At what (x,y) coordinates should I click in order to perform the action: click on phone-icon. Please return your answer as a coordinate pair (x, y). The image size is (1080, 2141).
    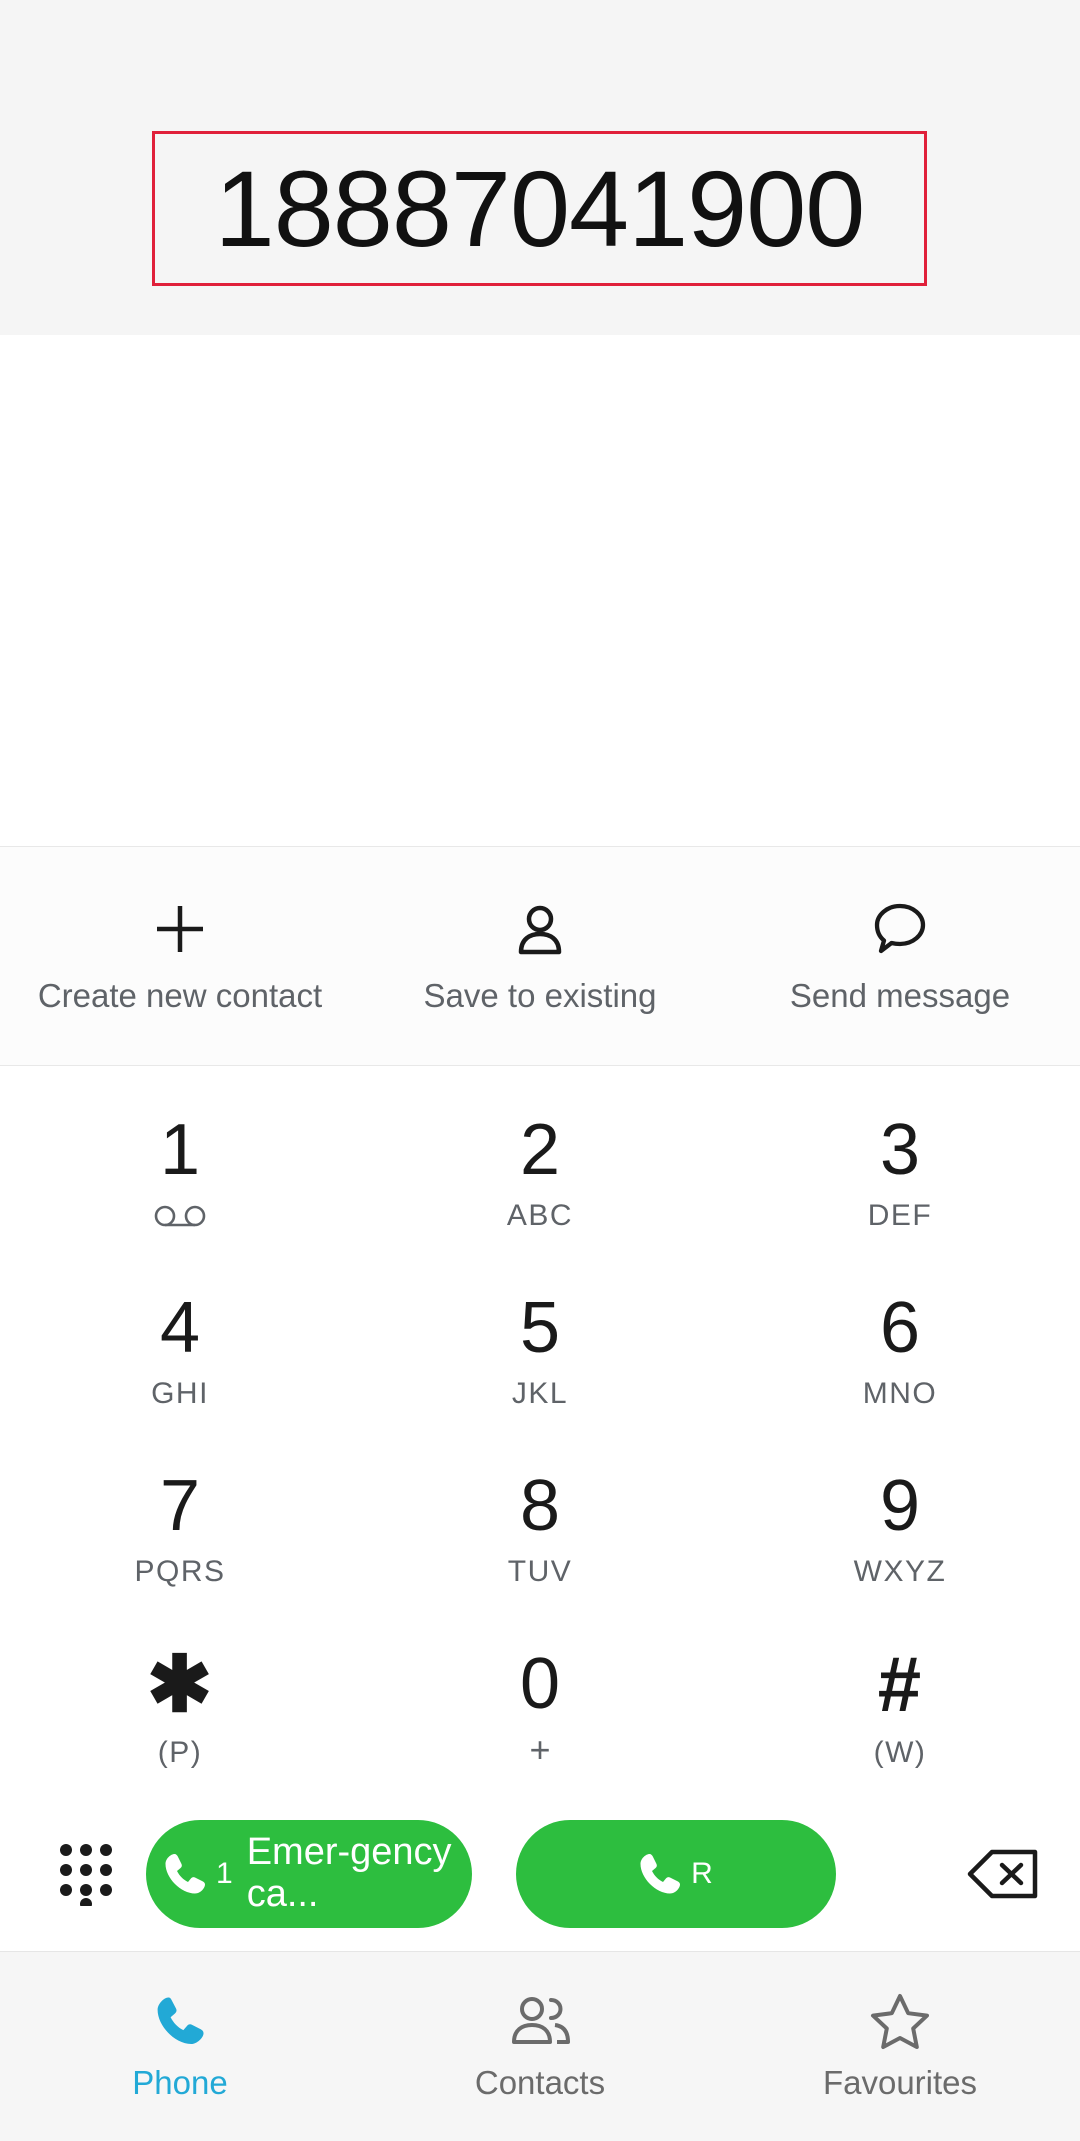
    Looking at the image, I should click on (180, 2021).